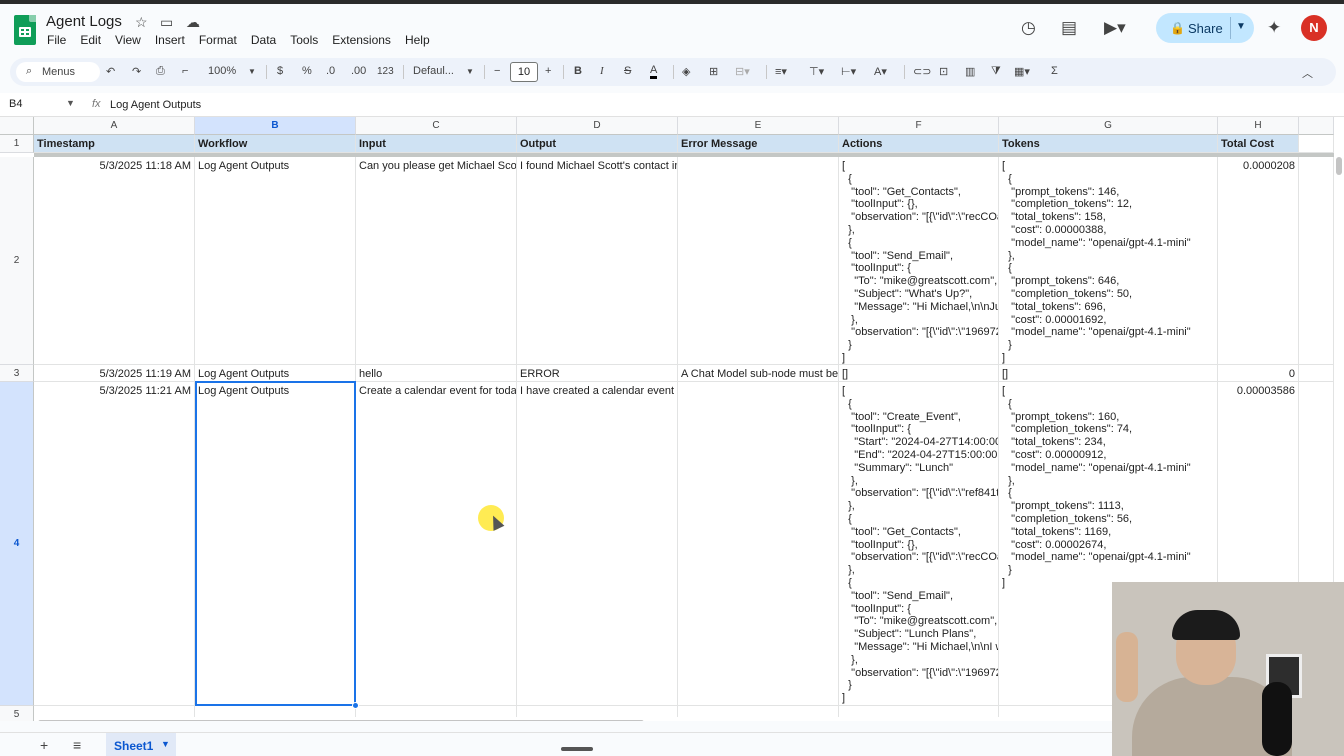  Describe the element at coordinates (90, 41) in the screenshot. I see `menu-edit: Edit` at that location.